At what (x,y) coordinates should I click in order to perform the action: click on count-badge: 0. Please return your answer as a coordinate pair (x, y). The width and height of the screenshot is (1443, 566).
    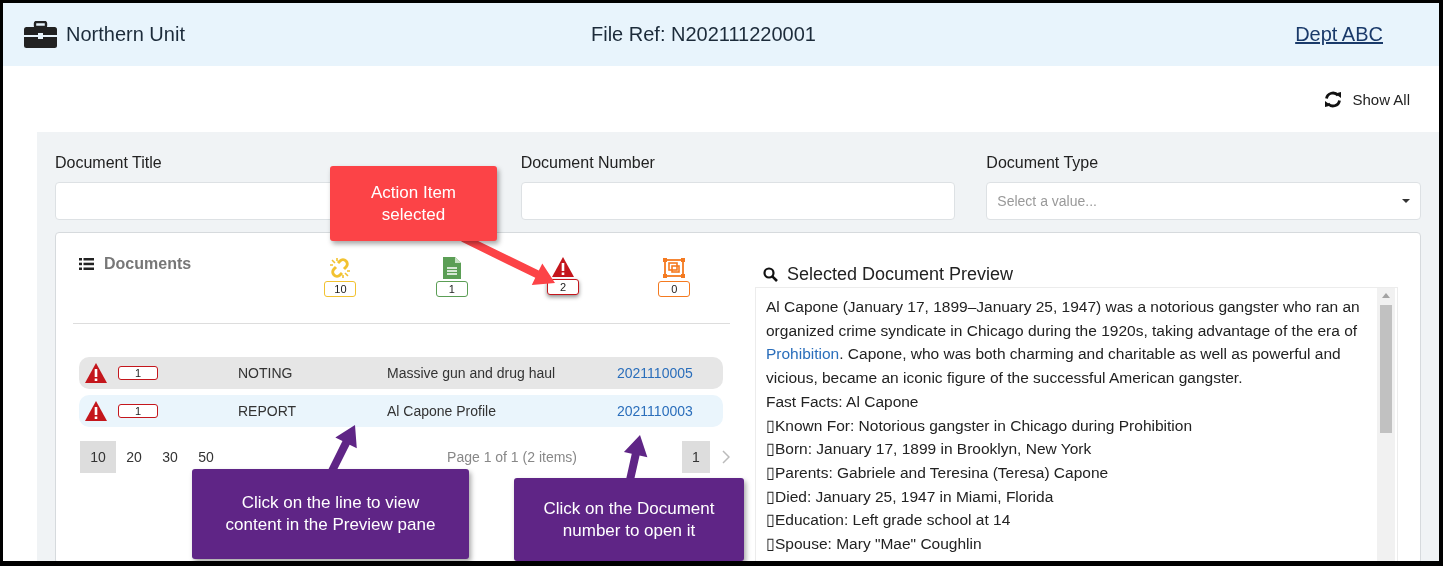
    Looking at the image, I should click on (674, 289).